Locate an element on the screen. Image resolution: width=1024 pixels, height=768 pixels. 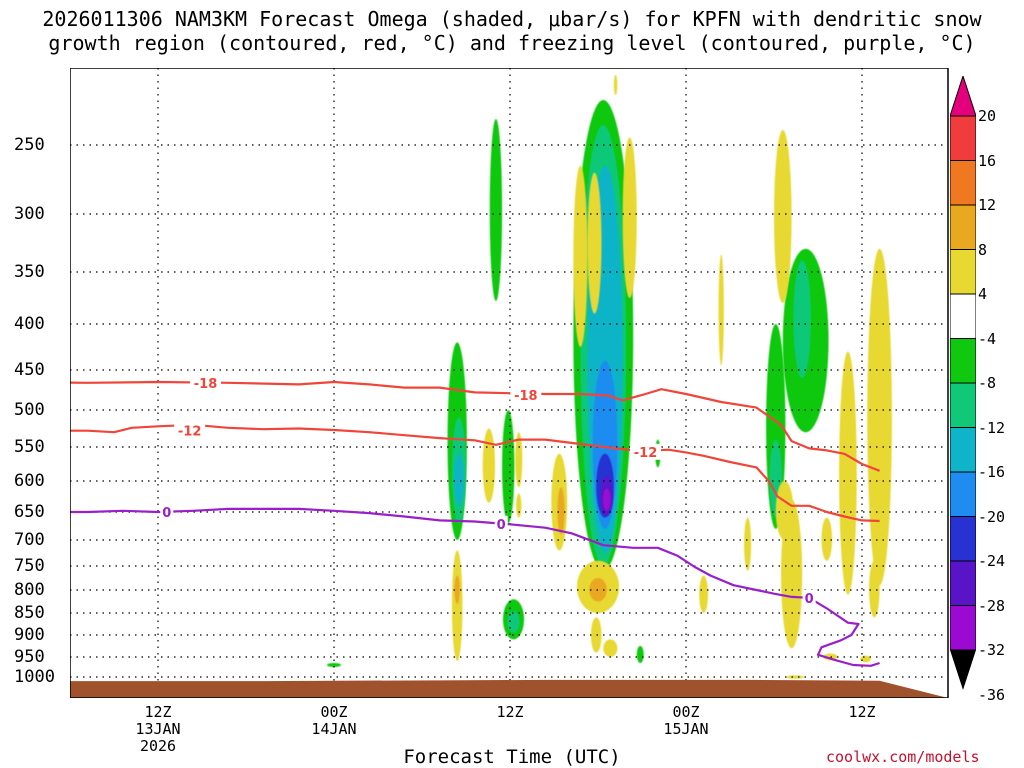
colorbar-label-7: -12 is located at coordinates (992, 427).